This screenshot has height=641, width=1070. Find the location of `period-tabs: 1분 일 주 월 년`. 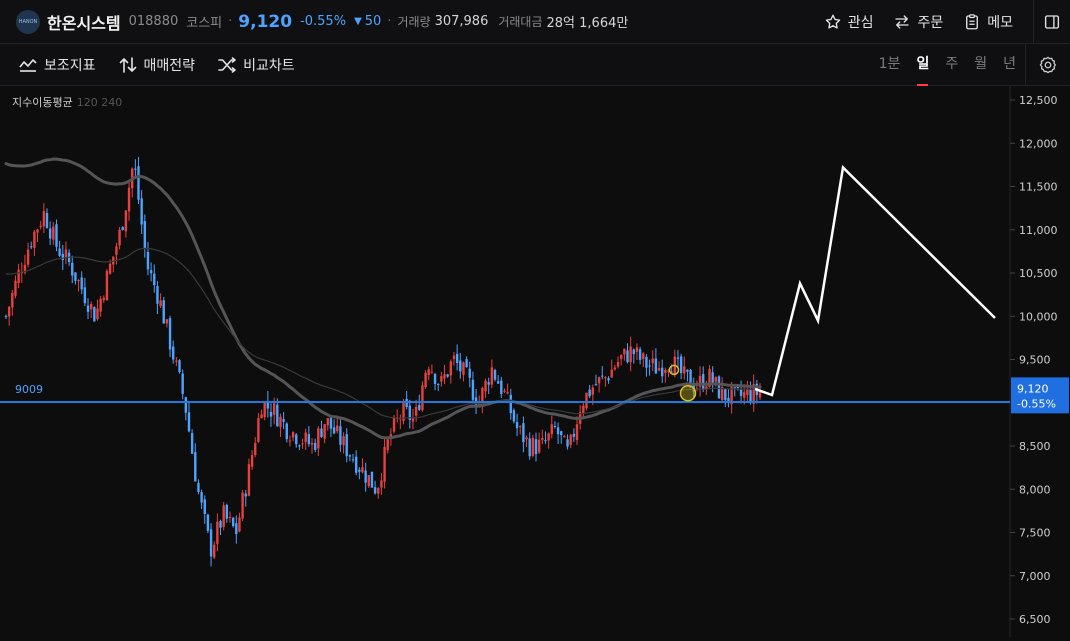

period-tabs: 1분 일 주 월 년 is located at coordinates (939, 65).